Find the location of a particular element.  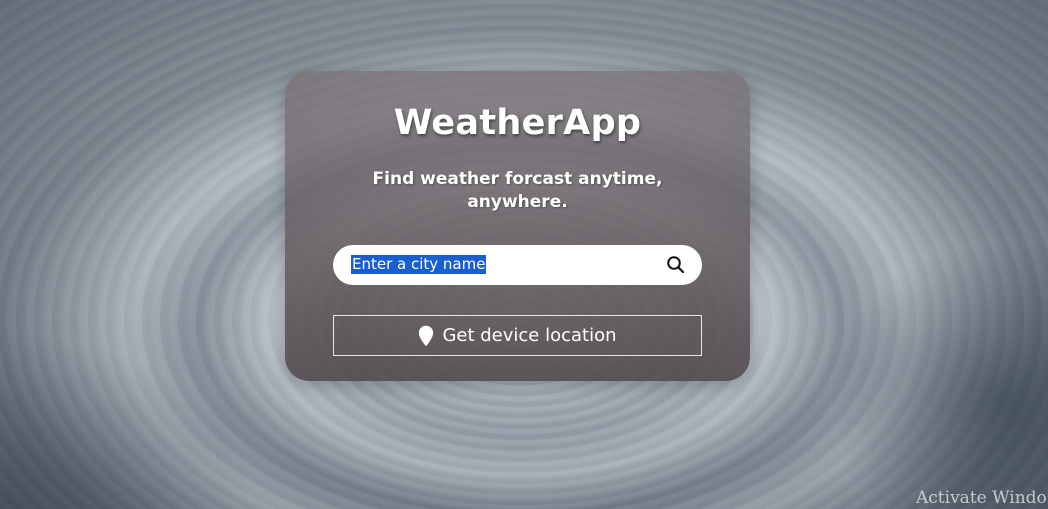

location-pin-icon is located at coordinates (426, 336).